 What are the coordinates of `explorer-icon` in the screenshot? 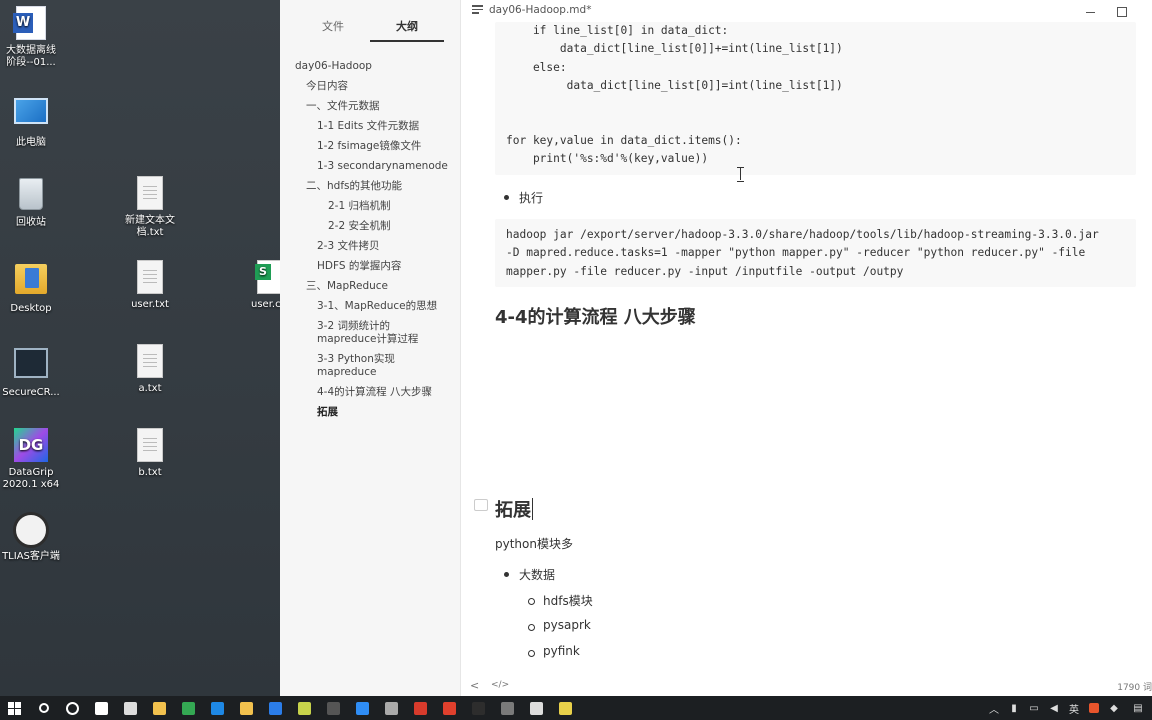 It's located at (159, 708).